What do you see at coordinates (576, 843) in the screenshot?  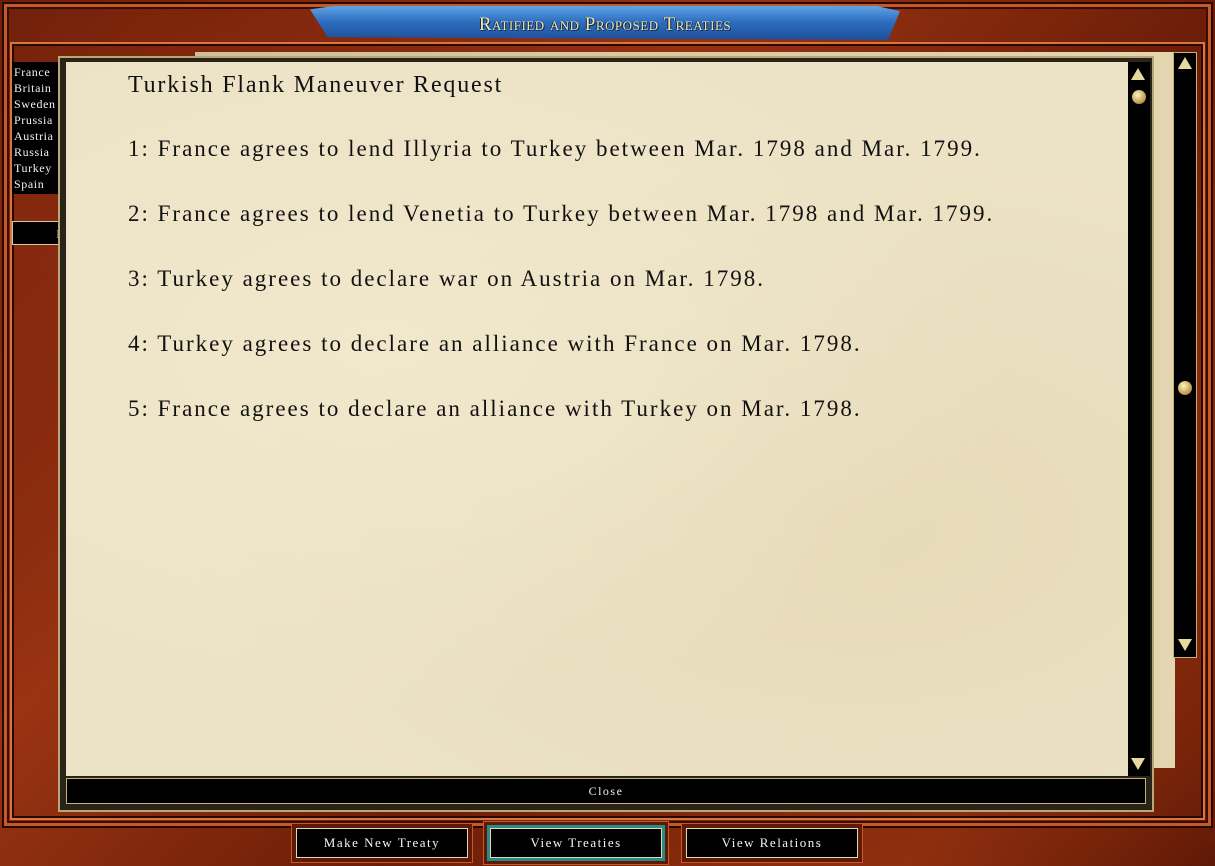 I see `view-treaties-button: View Treaties` at bounding box center [576, 843].